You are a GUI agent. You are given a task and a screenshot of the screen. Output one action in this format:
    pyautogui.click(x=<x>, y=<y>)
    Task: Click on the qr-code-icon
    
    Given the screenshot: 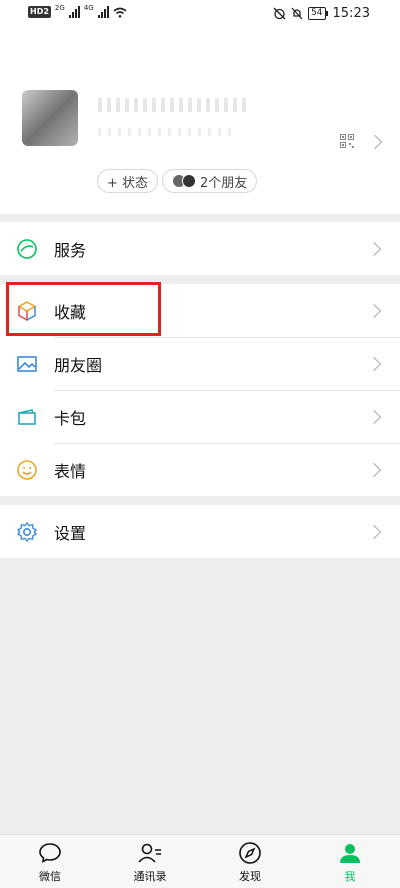 What is the action you would take?
    pyautogui.click(x=347, y=141)
    